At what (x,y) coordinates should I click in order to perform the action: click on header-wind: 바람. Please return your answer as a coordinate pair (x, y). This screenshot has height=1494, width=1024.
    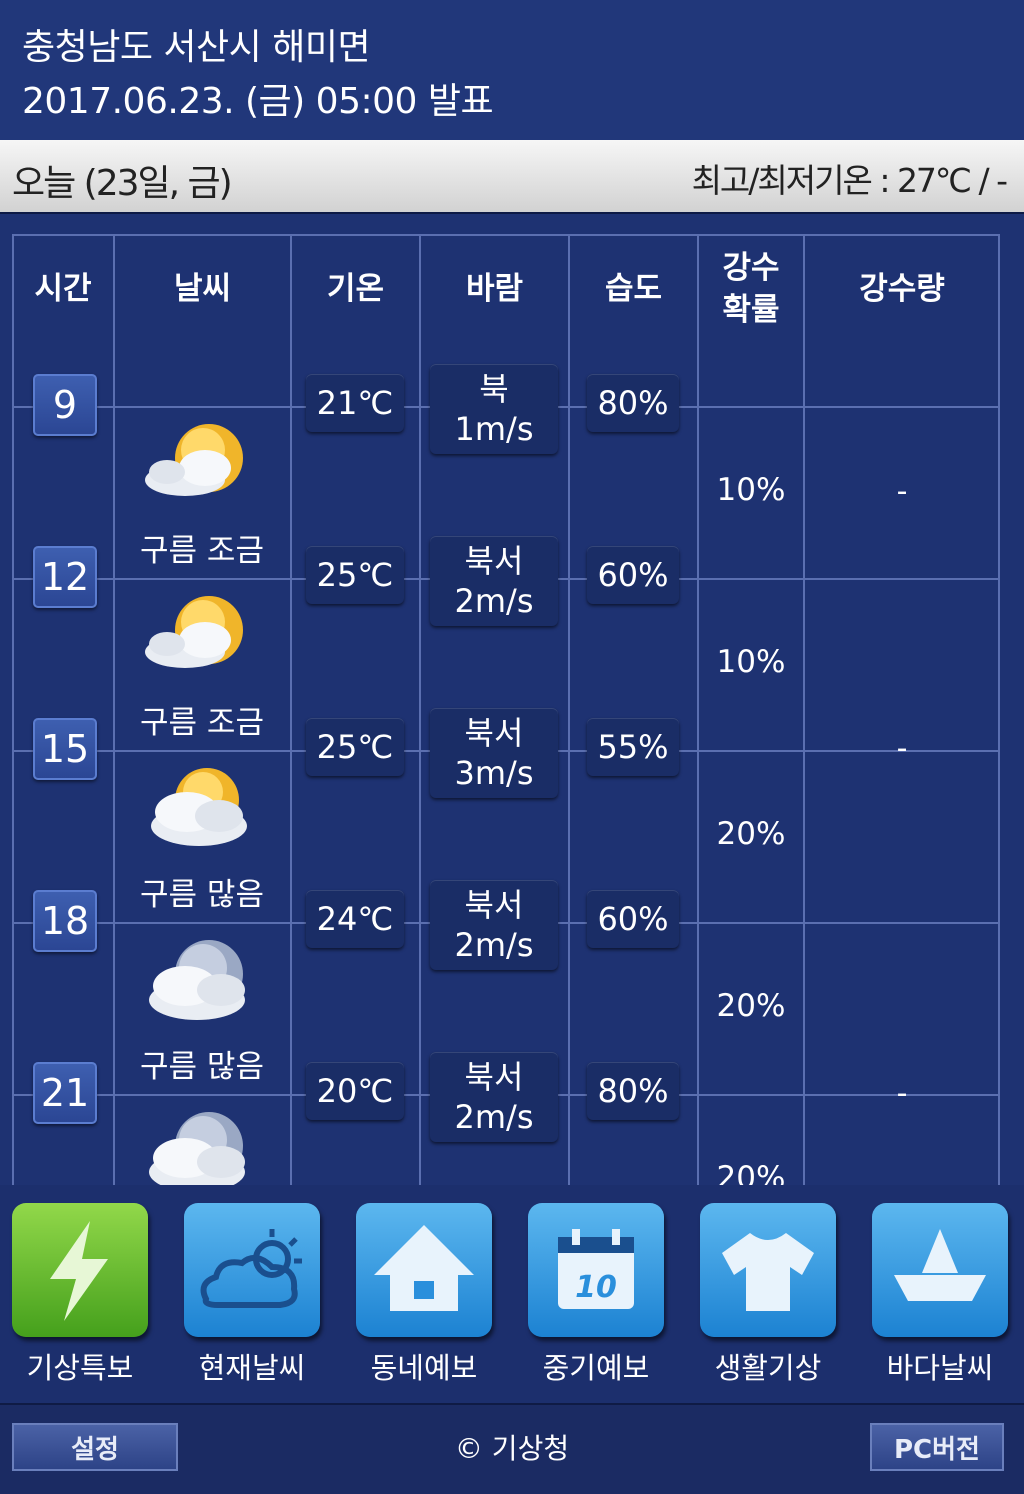
    Looking at the image, I should click on (494, 289).